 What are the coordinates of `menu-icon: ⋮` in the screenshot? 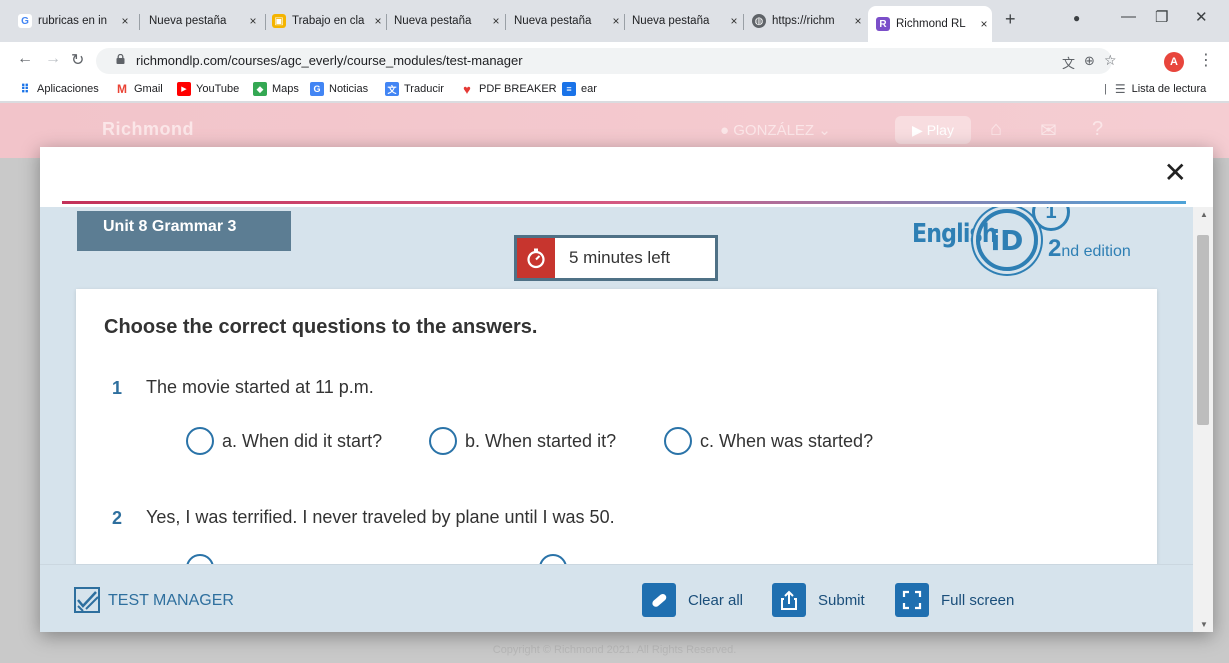 It's located at (1206, 60).